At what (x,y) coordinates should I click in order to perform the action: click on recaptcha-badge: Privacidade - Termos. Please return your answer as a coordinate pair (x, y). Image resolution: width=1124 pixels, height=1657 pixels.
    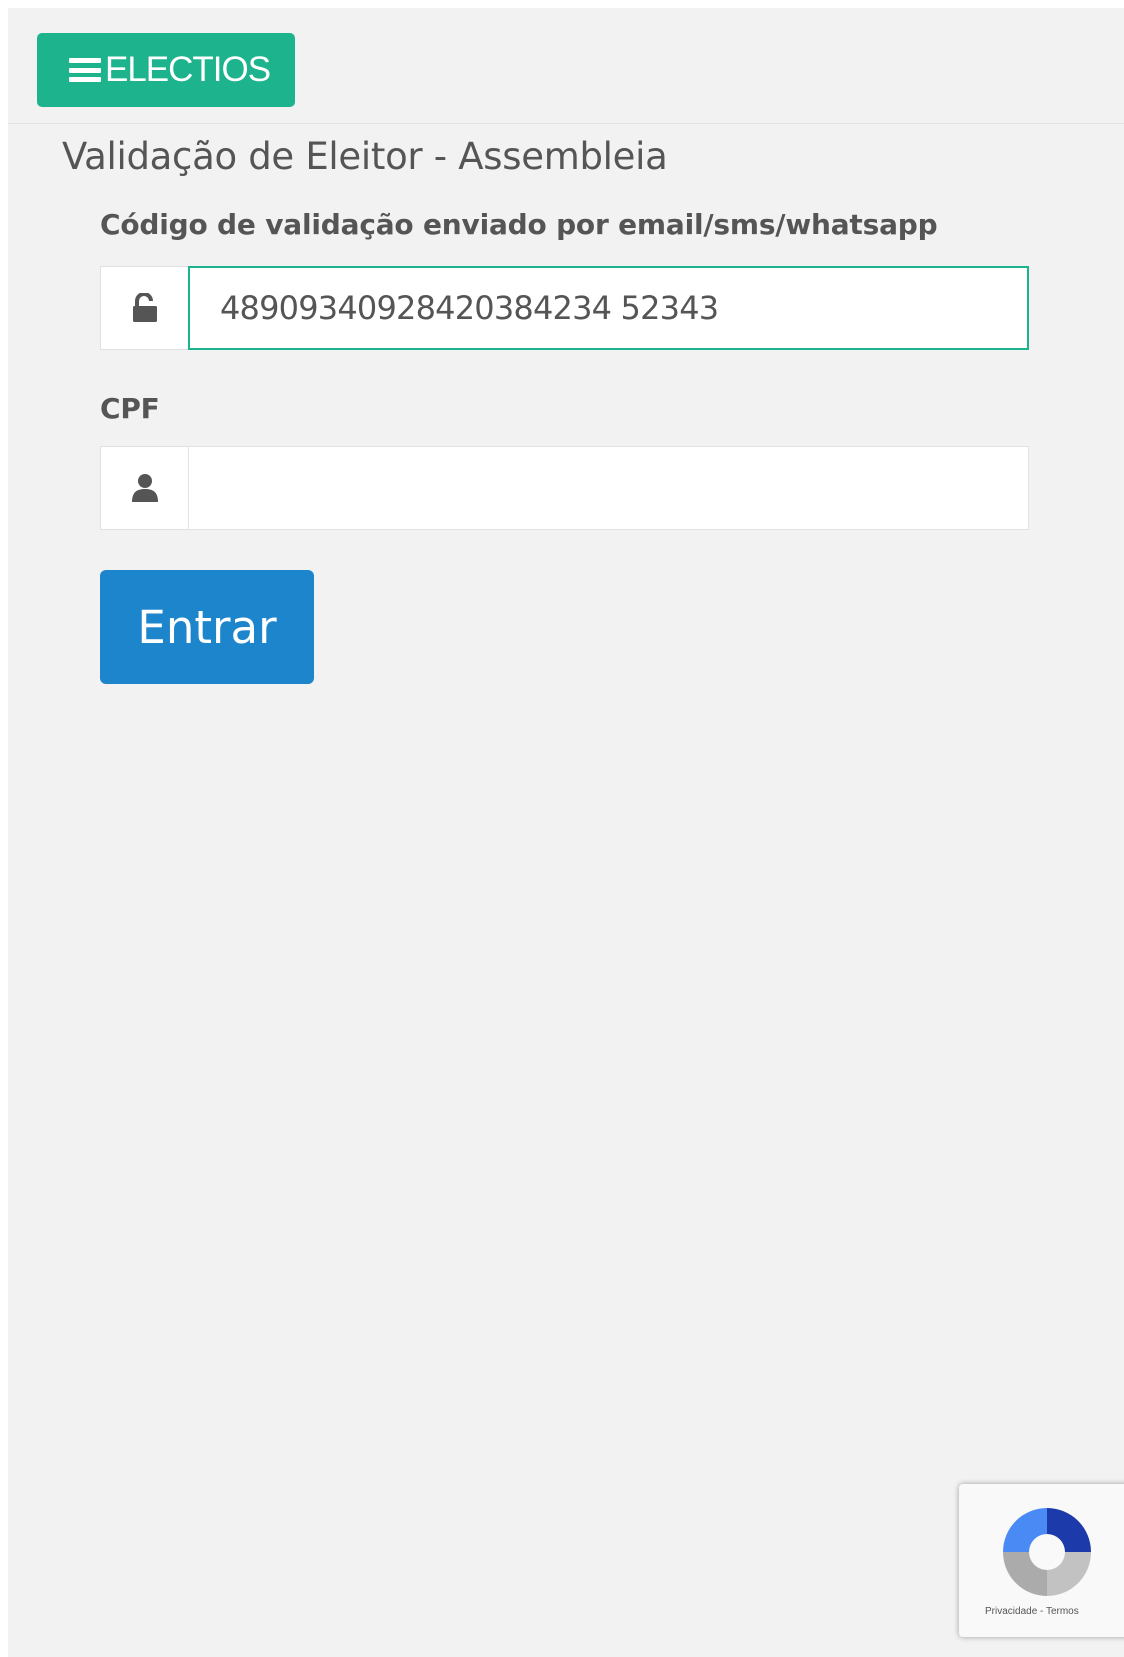
    Looking at the image, I should click on (1041, 1560).